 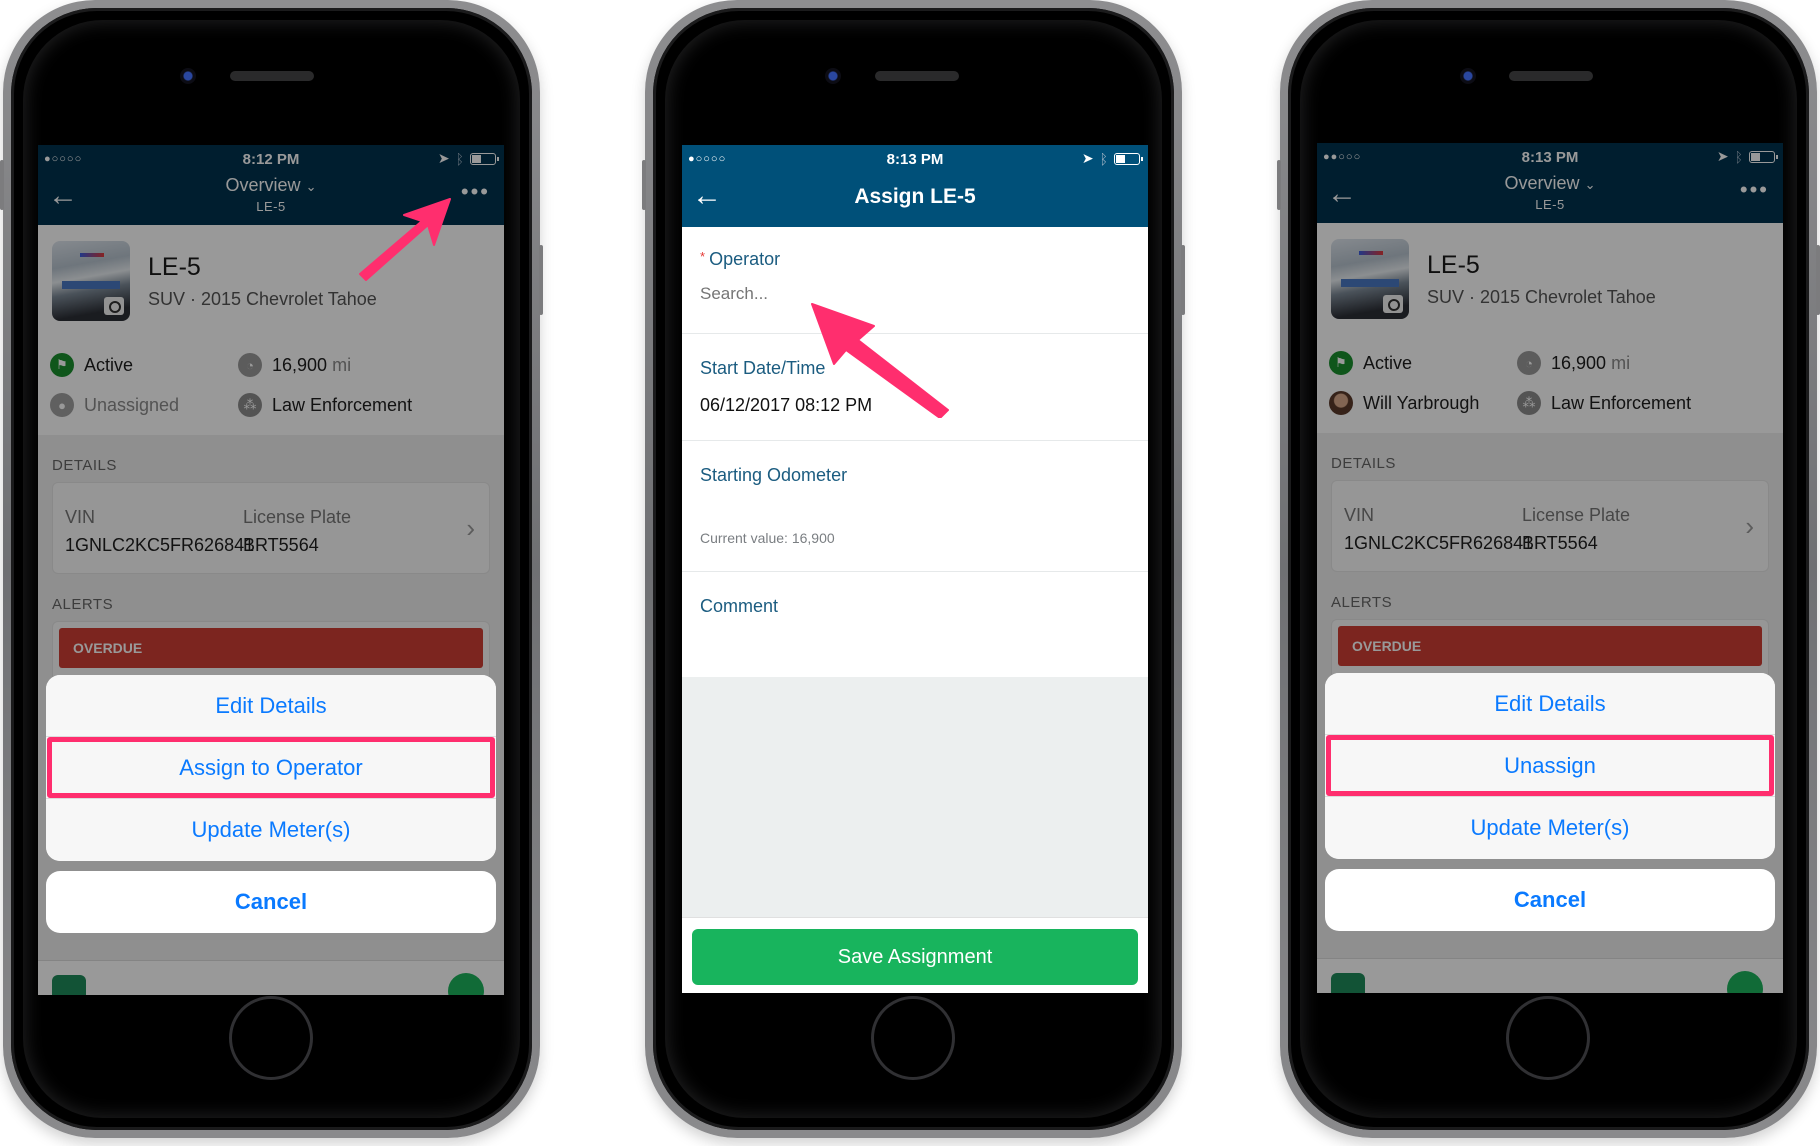 What do you see at coordinates (739, 606) in the screenshot?
I see `comment-label: Comment` at bounding box center [739, 606].